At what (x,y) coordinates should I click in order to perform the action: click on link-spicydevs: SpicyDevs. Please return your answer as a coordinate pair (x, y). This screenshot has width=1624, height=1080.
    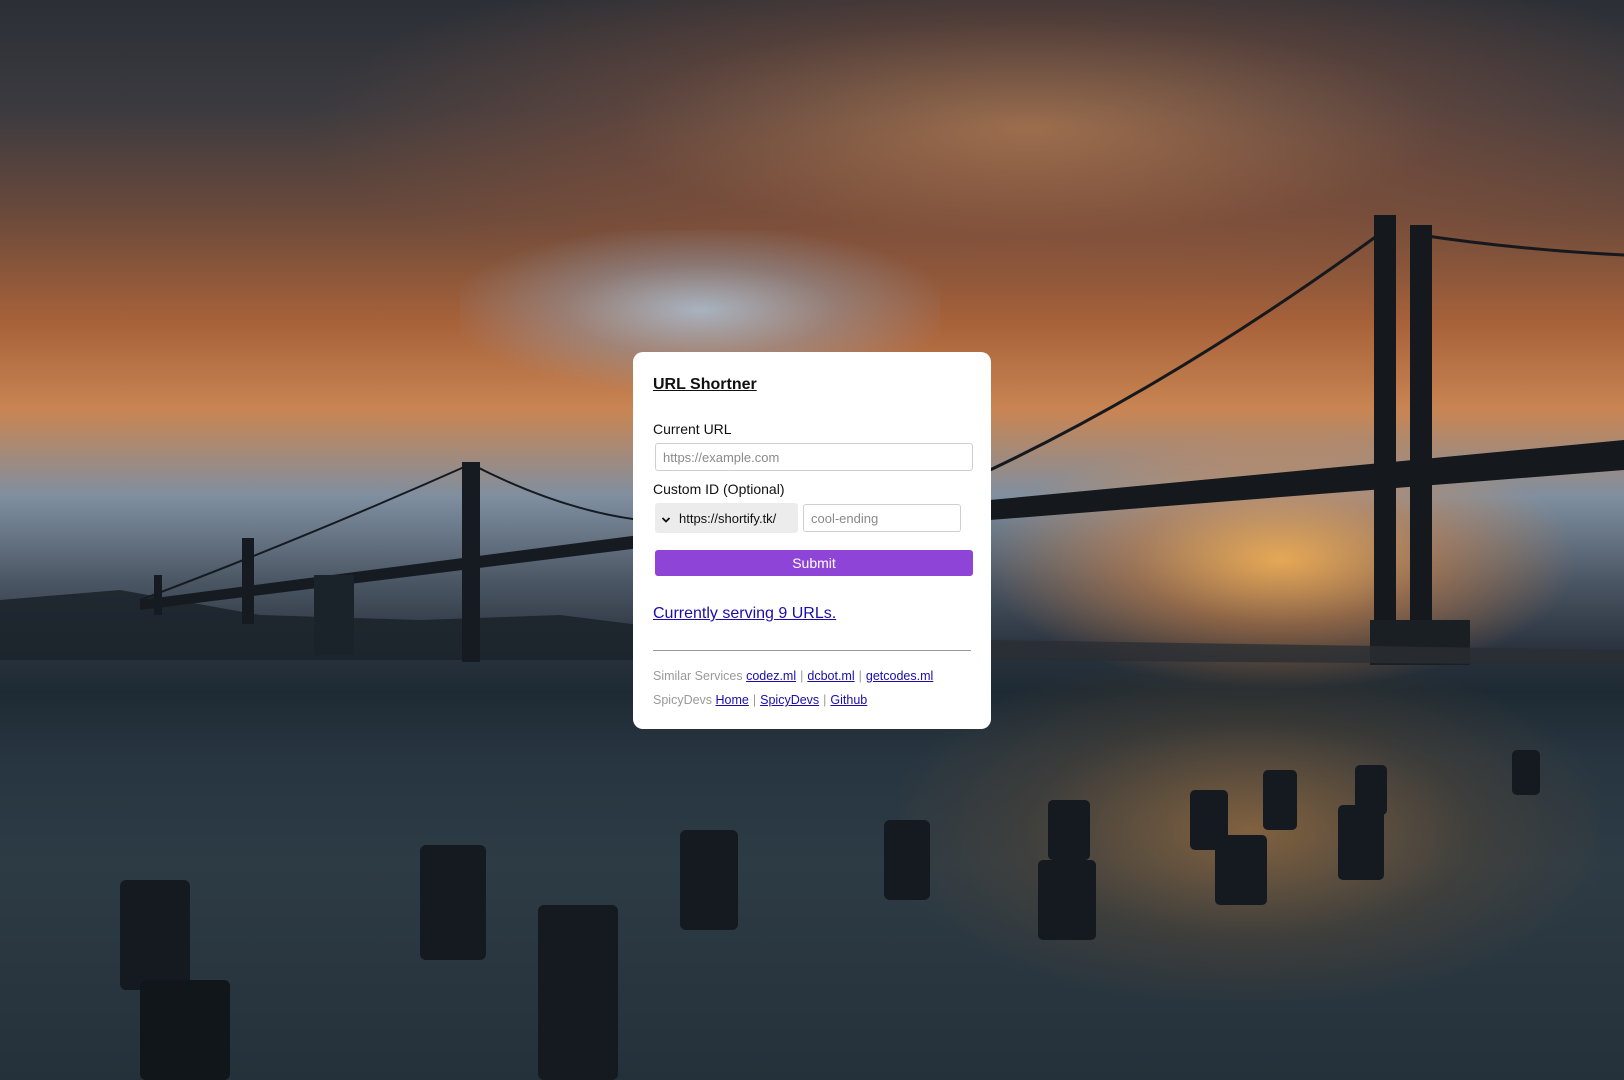
    Looking at the image, I should click on (789, 700).